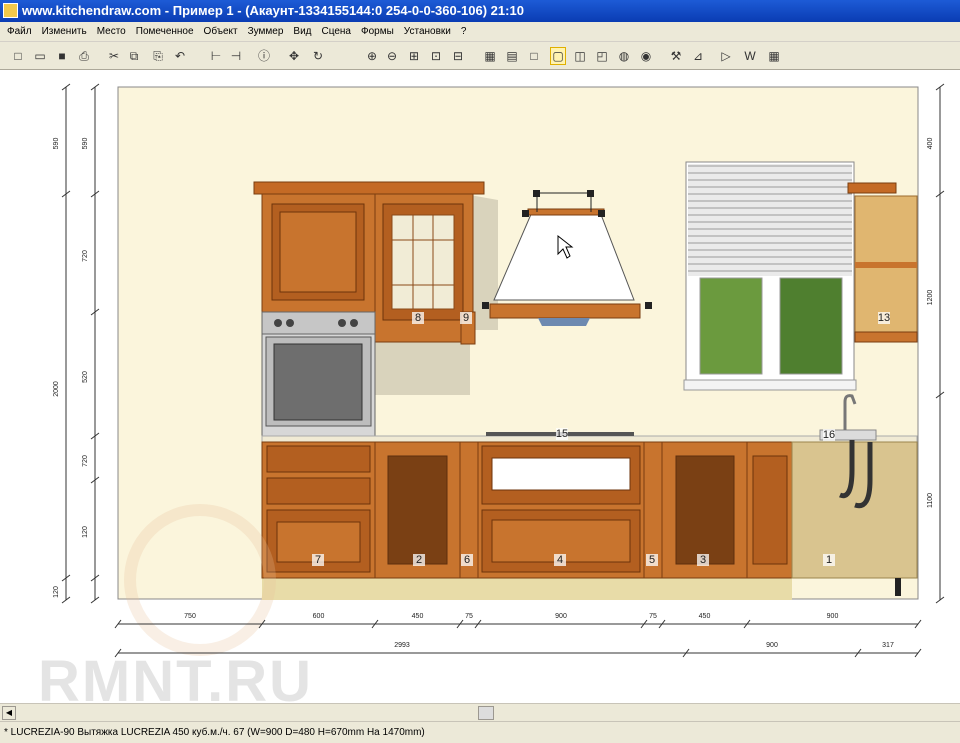 The width and height of the screenshot is (960, 743). I want to click on hood-top-trim, so click(566, 212).